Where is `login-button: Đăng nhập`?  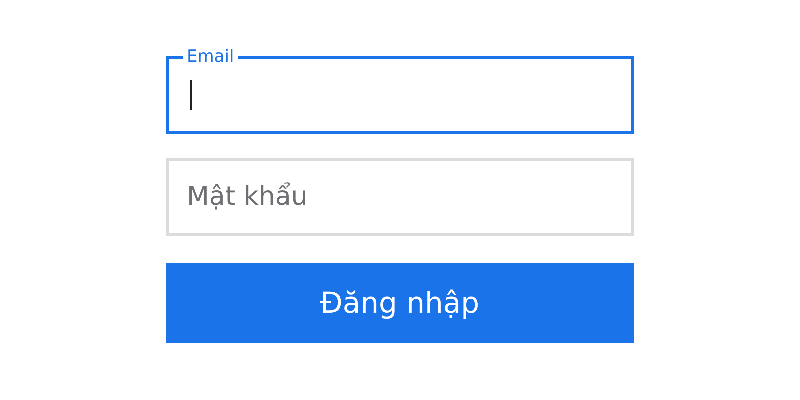
login-button: Đăng nhập is located at coordinates (400, 303).